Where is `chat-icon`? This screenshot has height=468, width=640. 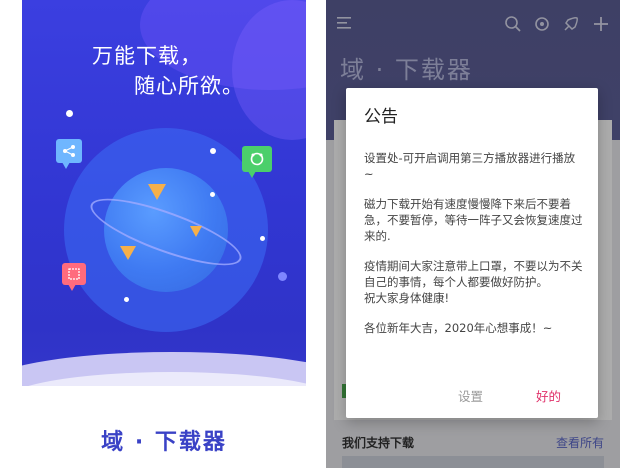 chat-icon is located at coordinates (257, 162).